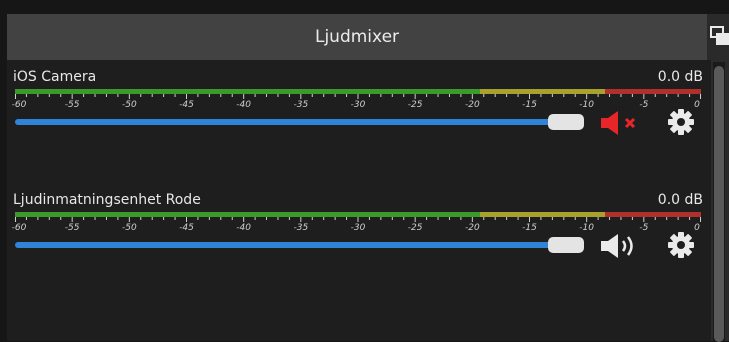  What do you see at coordinates (621, 246) in the screenshot?
I see `speaker-on-icon` at bounding box center [621, 246].